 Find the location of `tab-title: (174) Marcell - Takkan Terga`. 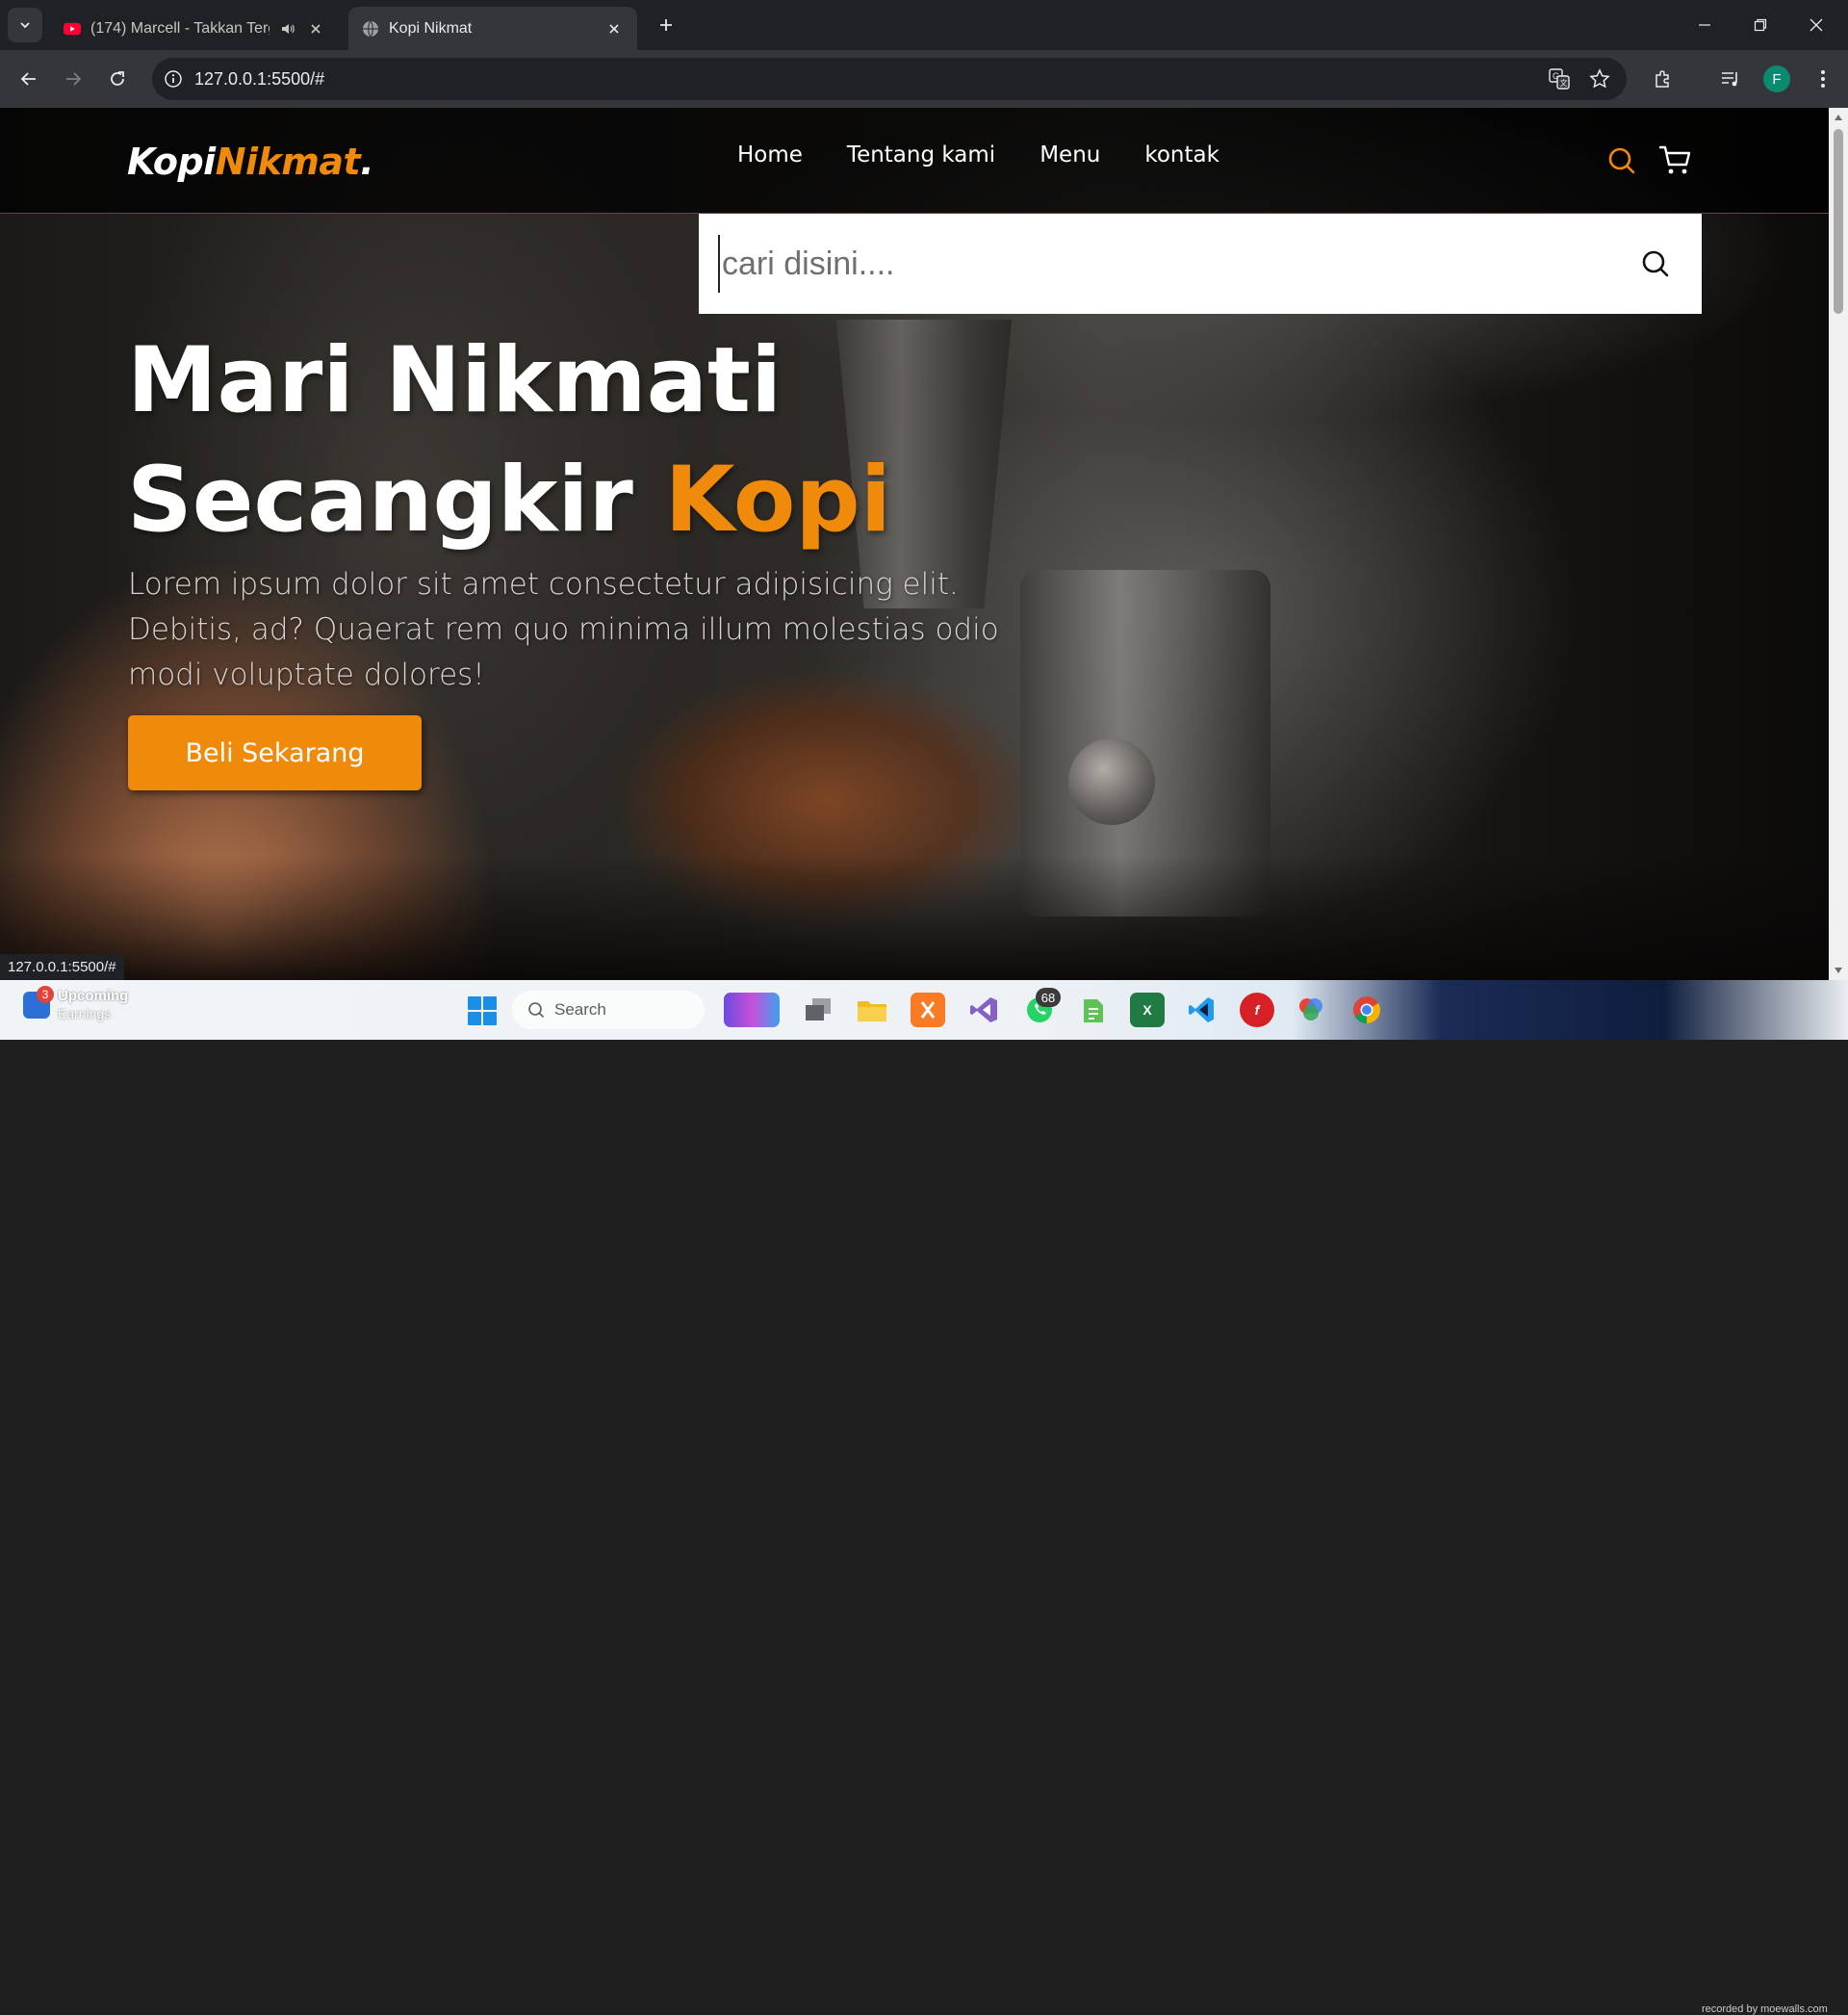

tab-title: (174) Marcell - Takkan Terga is located at coordinates (180, 28).